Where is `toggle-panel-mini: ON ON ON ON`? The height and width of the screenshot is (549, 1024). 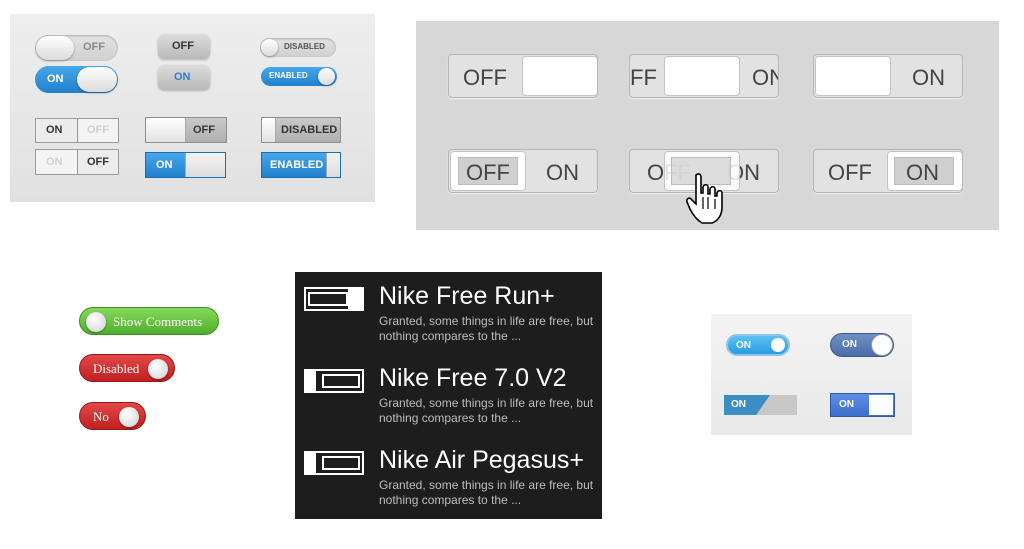 toggle-panel-mini: ON ON ON ON is located at coordinates (811, 374).